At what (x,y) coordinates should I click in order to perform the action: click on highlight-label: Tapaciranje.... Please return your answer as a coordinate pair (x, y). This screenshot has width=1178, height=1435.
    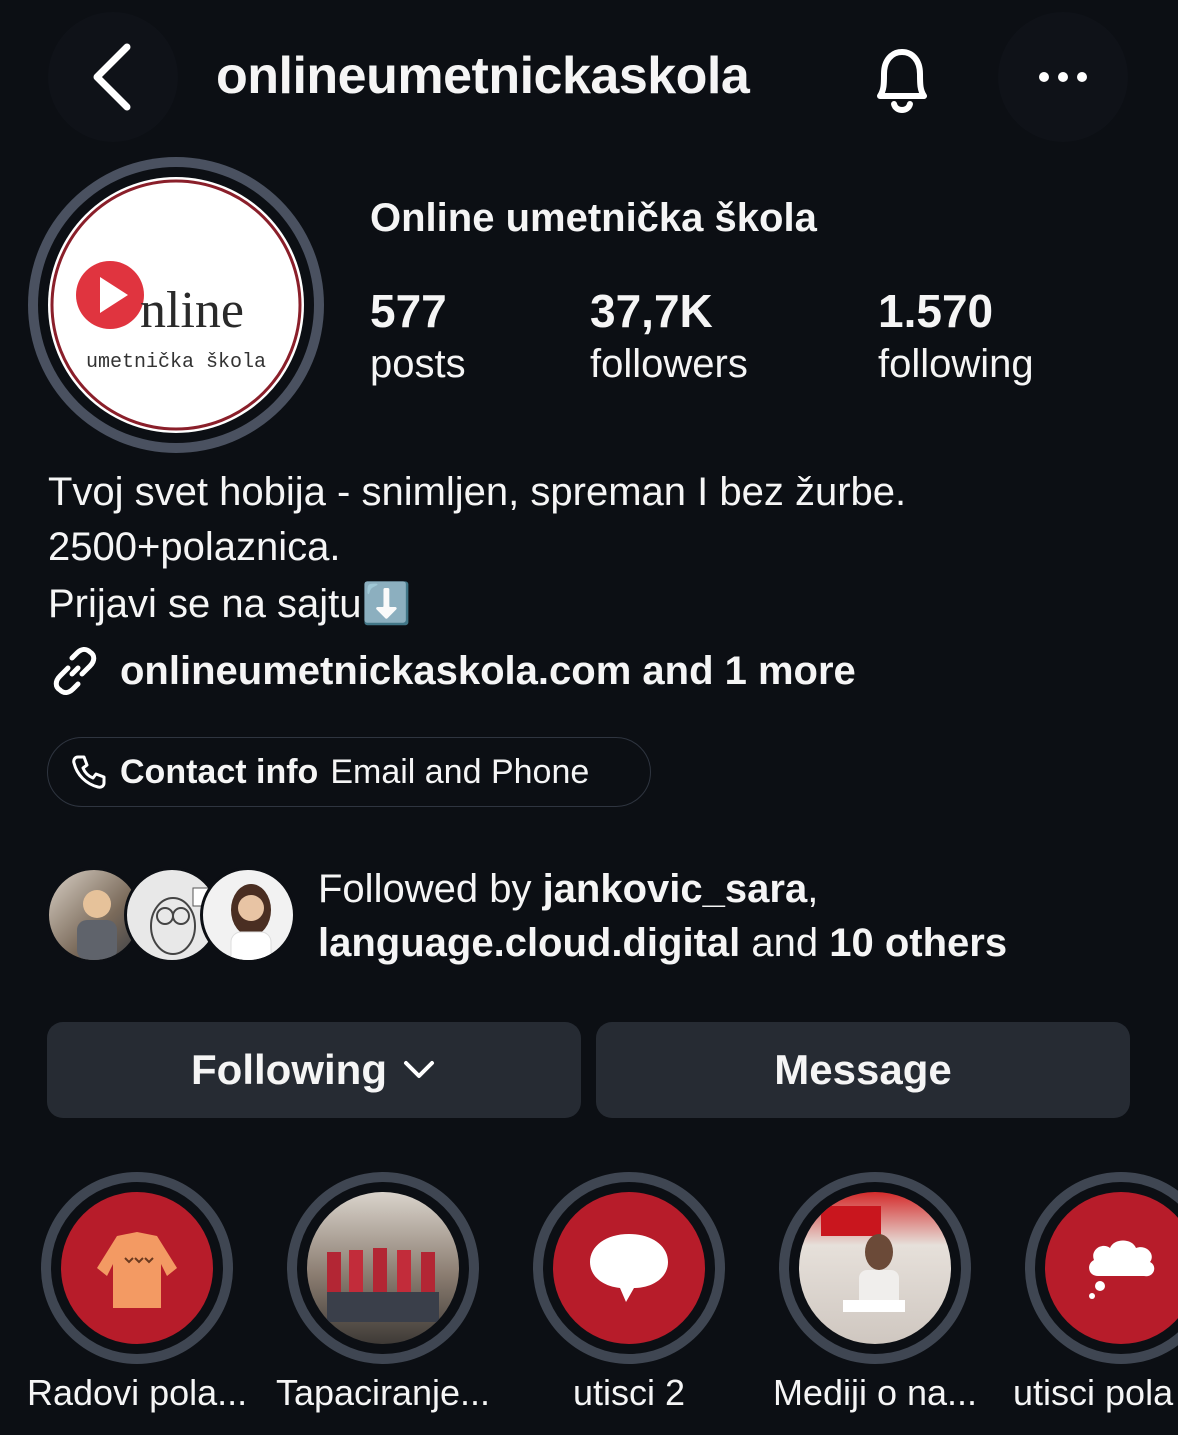
    Looking at the image, I should click on (383, 1393).